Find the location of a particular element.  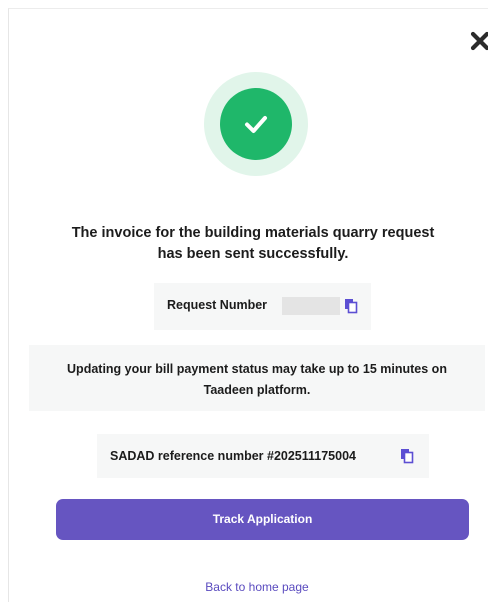

request-number-value is located at coordinates (311, 306).